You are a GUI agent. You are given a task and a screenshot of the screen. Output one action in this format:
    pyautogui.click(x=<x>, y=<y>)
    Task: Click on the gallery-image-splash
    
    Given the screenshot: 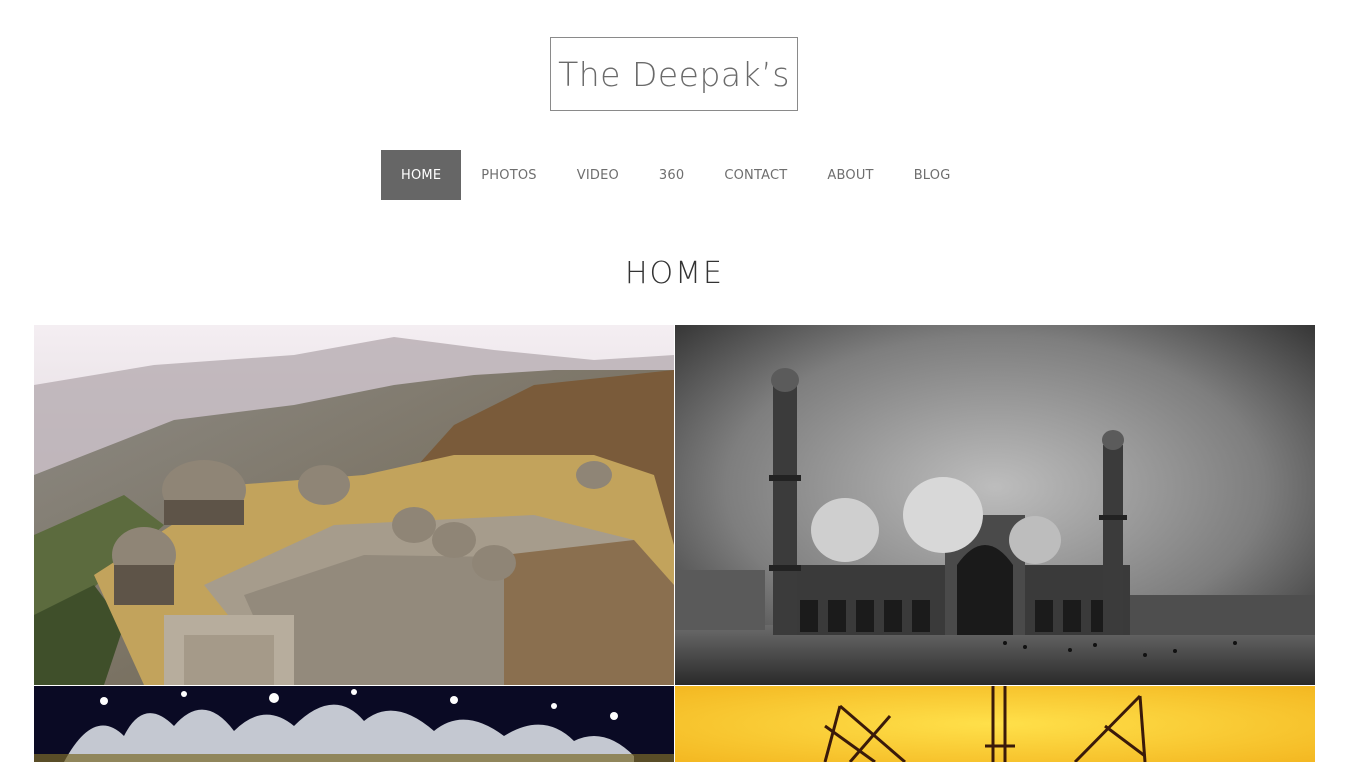 What is the action you would take?
    pyautogui.click(x=354, y=724)
    